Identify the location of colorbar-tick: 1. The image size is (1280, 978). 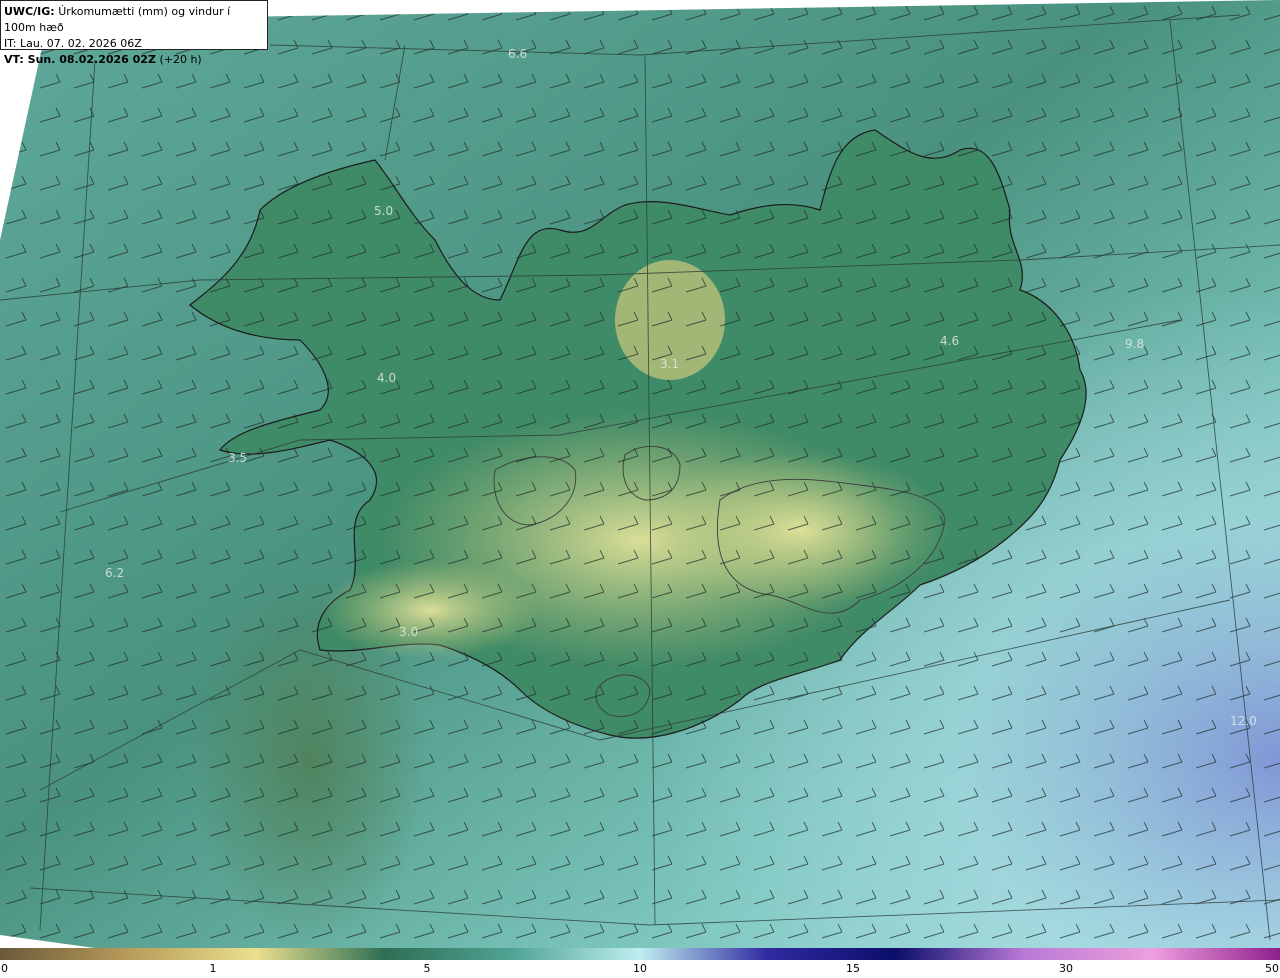
(213, 968).